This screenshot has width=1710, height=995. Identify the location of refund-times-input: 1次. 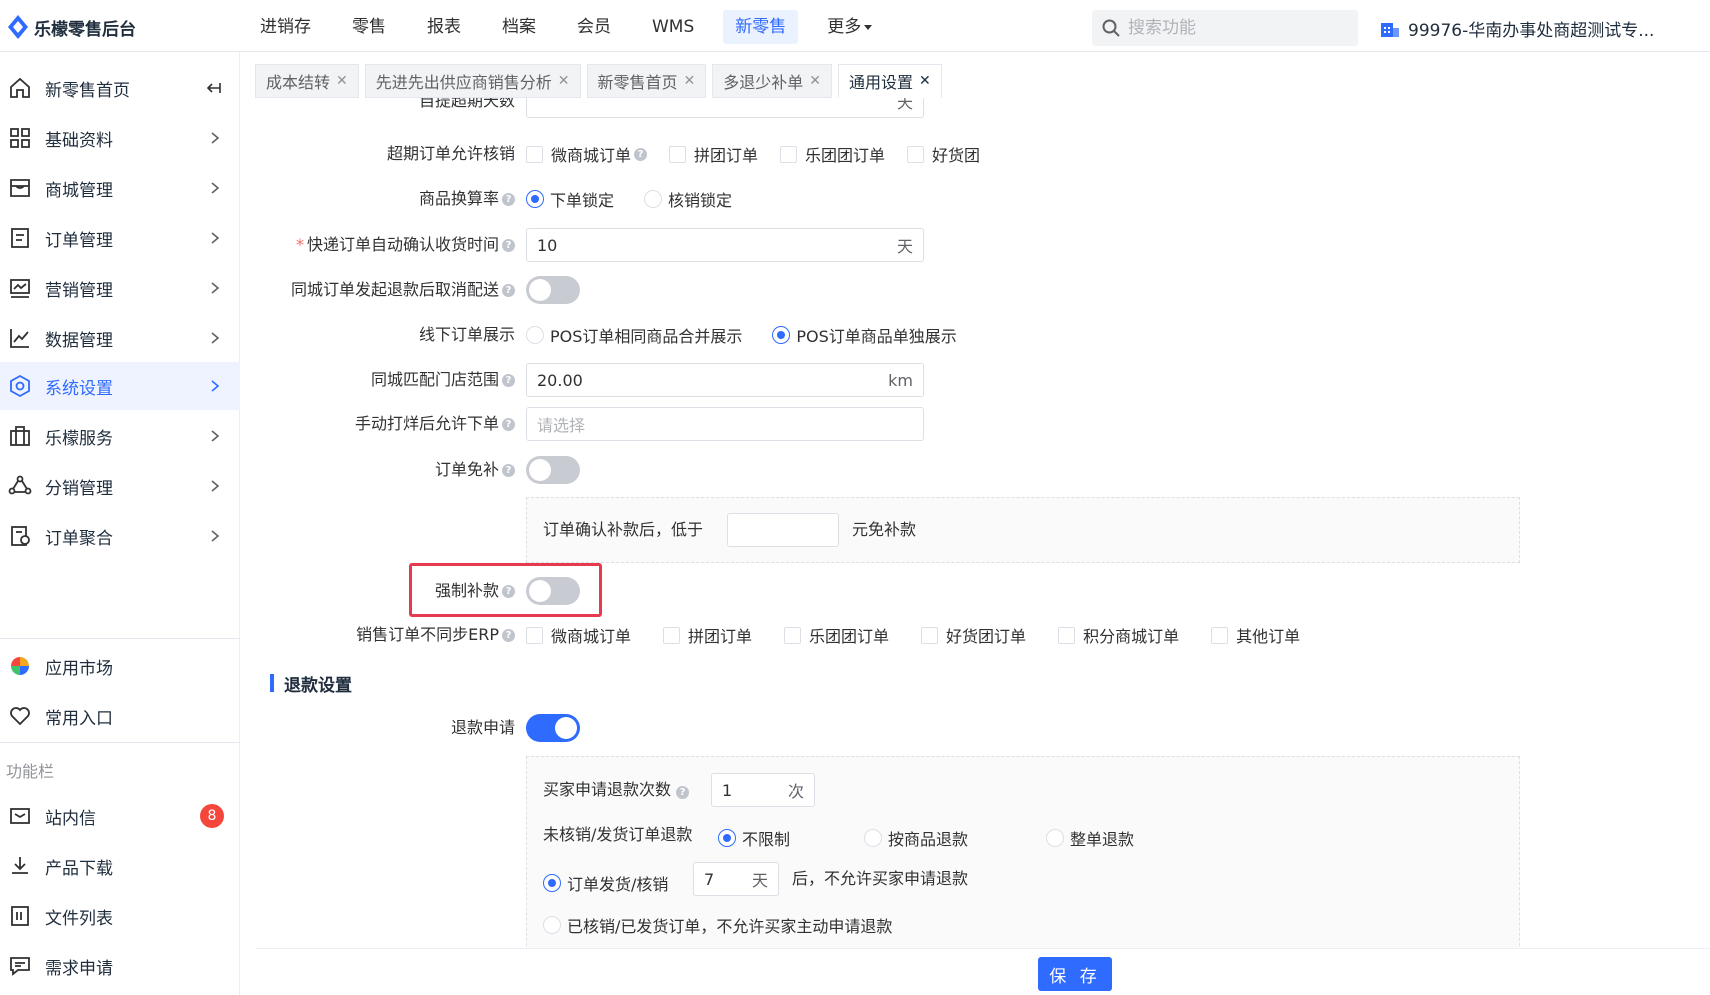
(763, 790).